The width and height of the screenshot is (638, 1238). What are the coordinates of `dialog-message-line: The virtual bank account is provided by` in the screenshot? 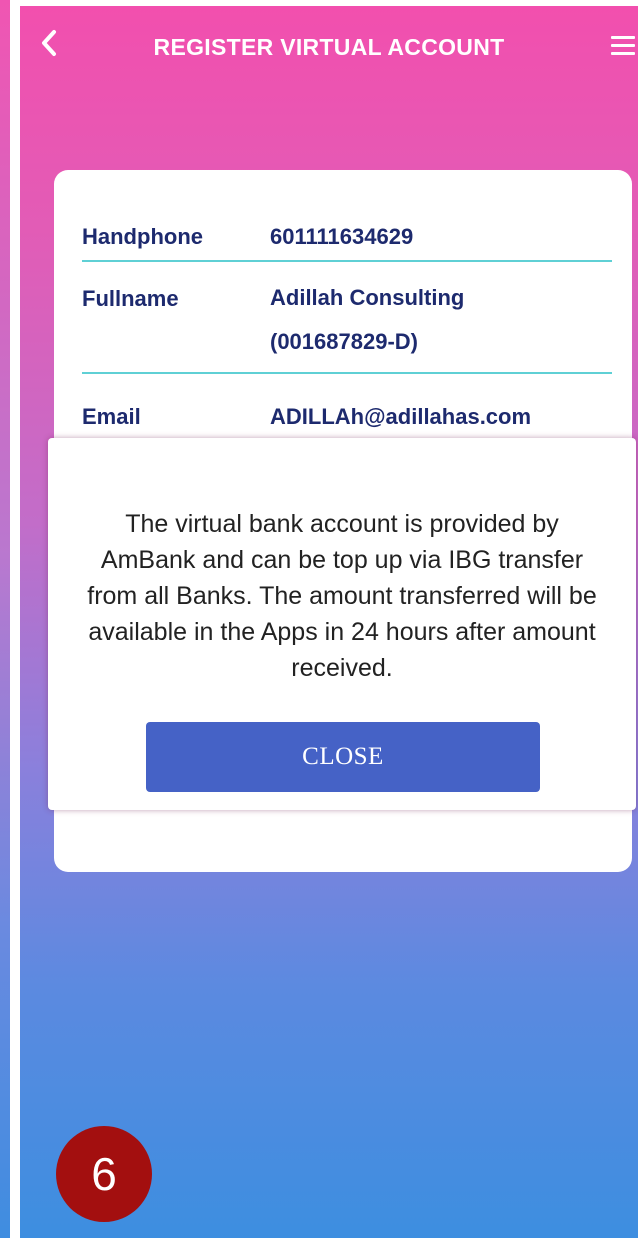 It's located at (342, 524).